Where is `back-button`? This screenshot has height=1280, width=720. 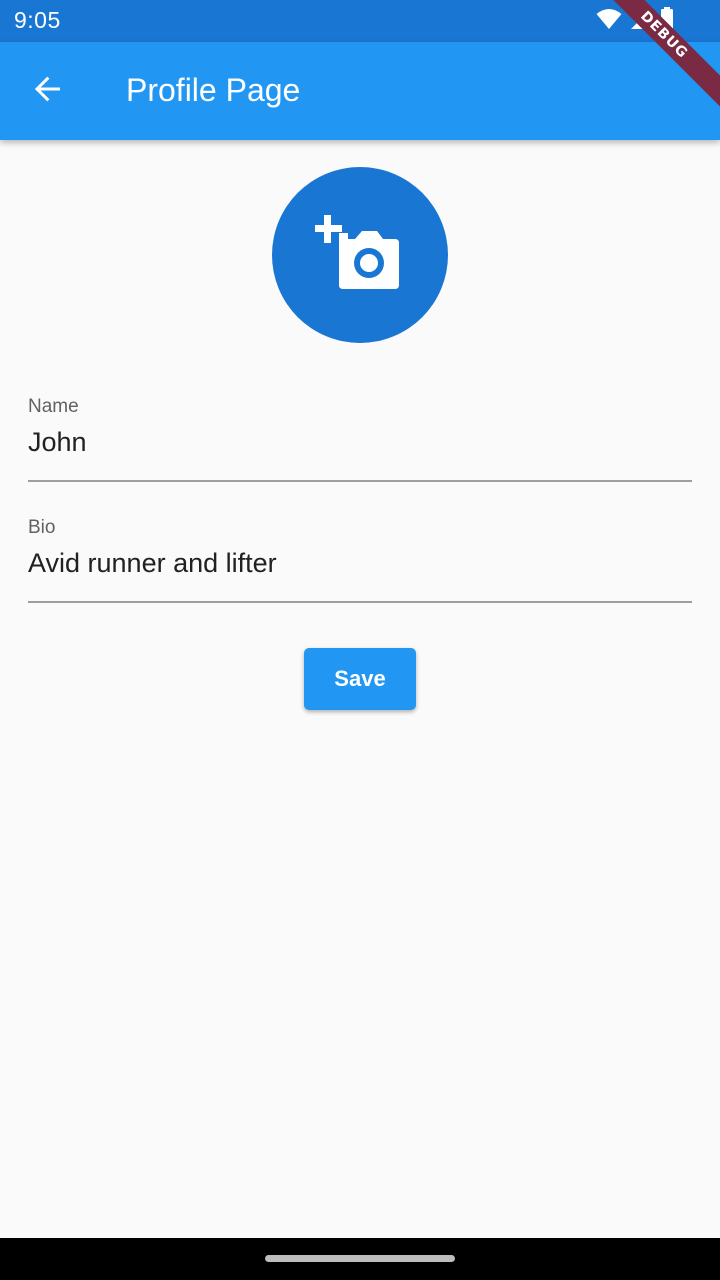 back-button is located at coordinates (48, 91).